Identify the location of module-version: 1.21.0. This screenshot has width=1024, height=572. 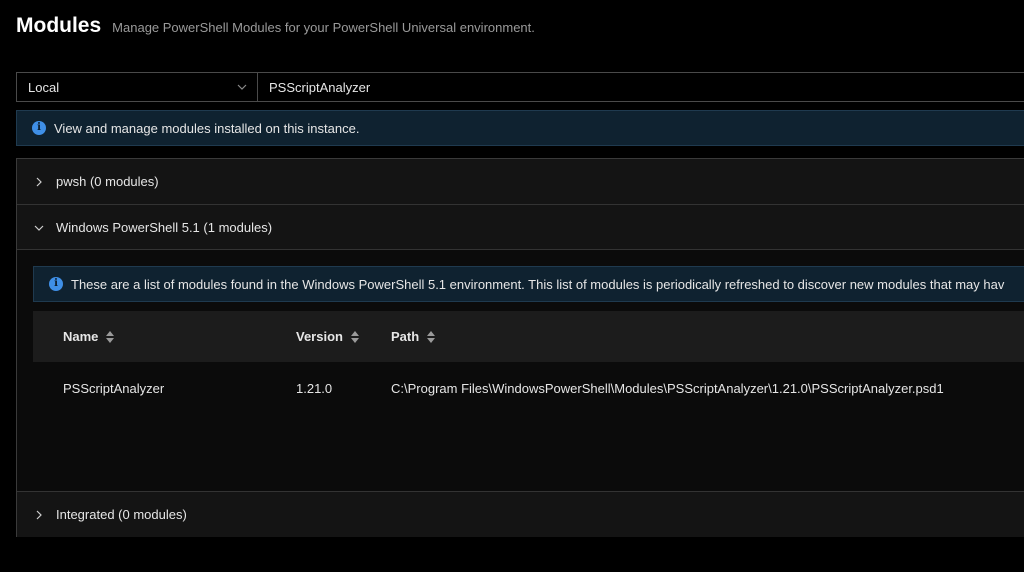
(314, 388).